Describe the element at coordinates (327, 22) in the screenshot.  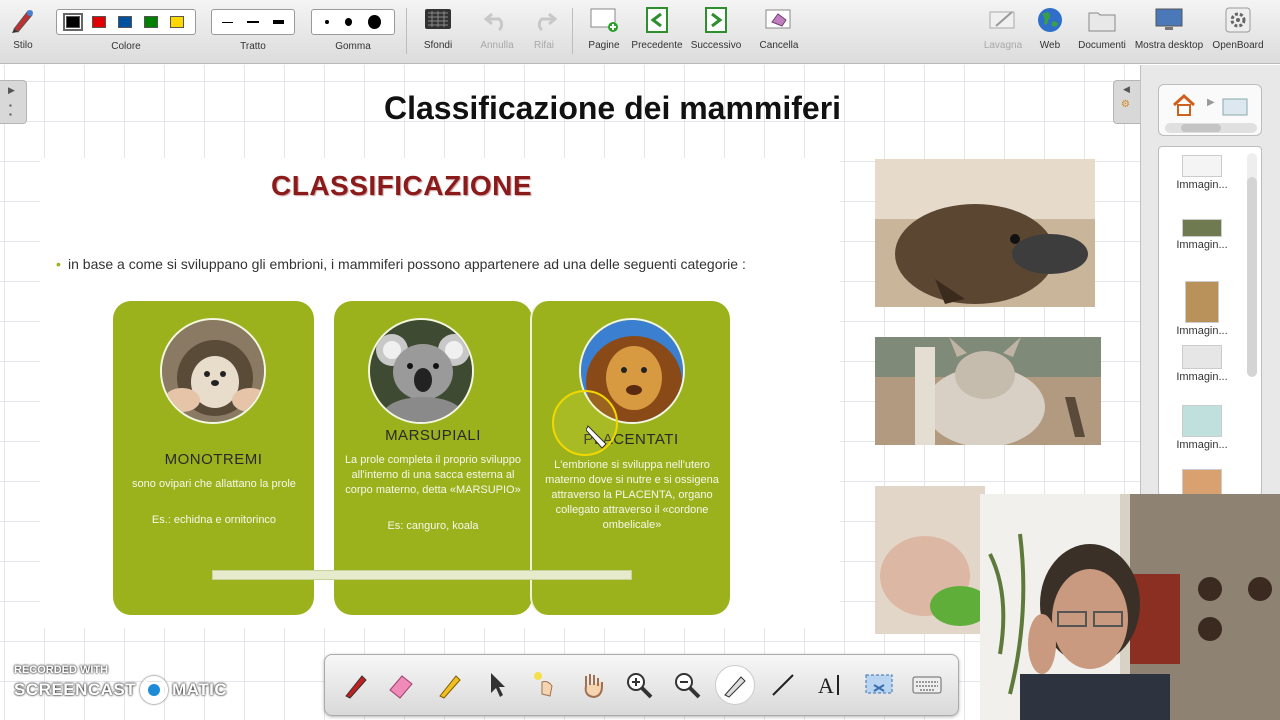
I see `eraser-small-option` at that location.